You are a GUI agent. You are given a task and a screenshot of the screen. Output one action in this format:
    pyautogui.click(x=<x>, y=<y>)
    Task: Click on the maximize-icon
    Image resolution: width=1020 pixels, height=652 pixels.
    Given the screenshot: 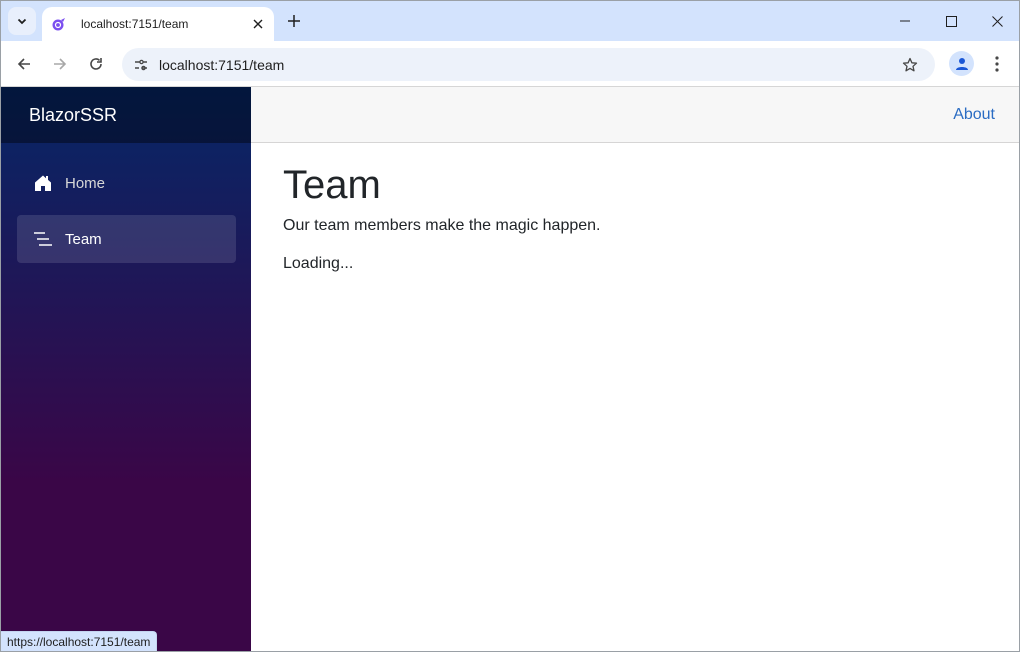 What is the action you would take?
    pyautogui.click(x=951, y=21)
    